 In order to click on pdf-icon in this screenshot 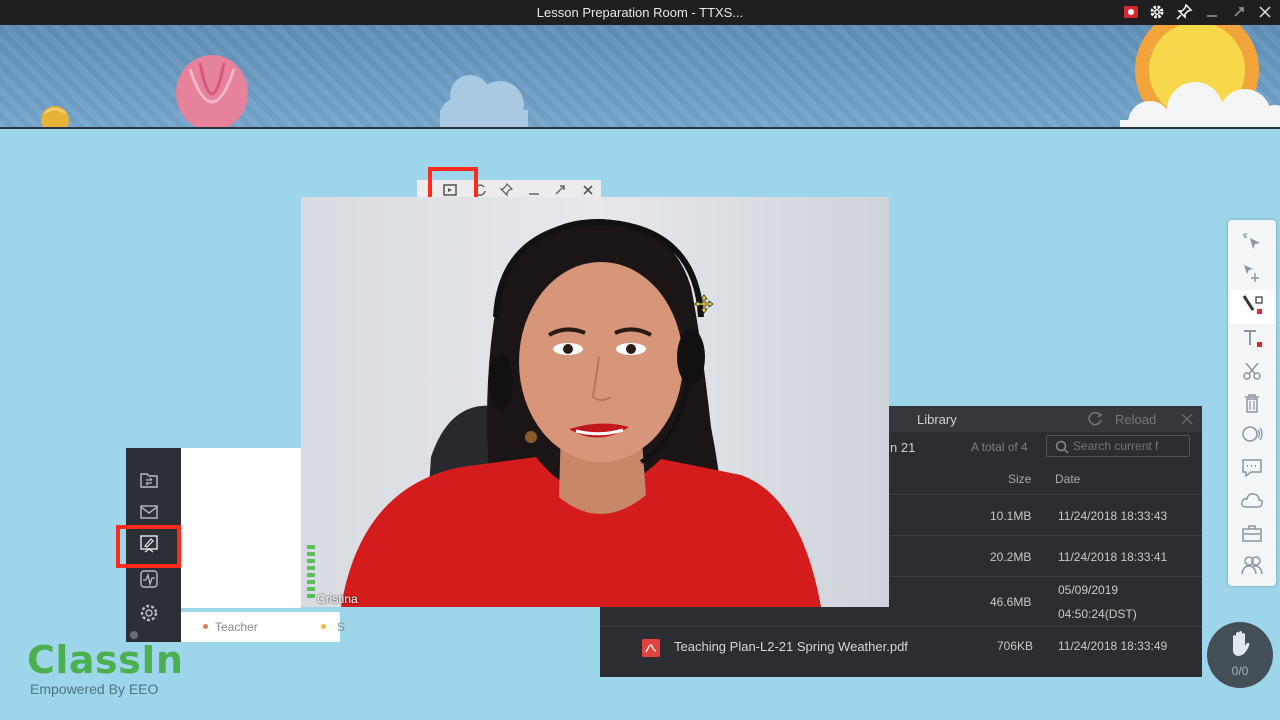, I will do `click(651, 648)`.